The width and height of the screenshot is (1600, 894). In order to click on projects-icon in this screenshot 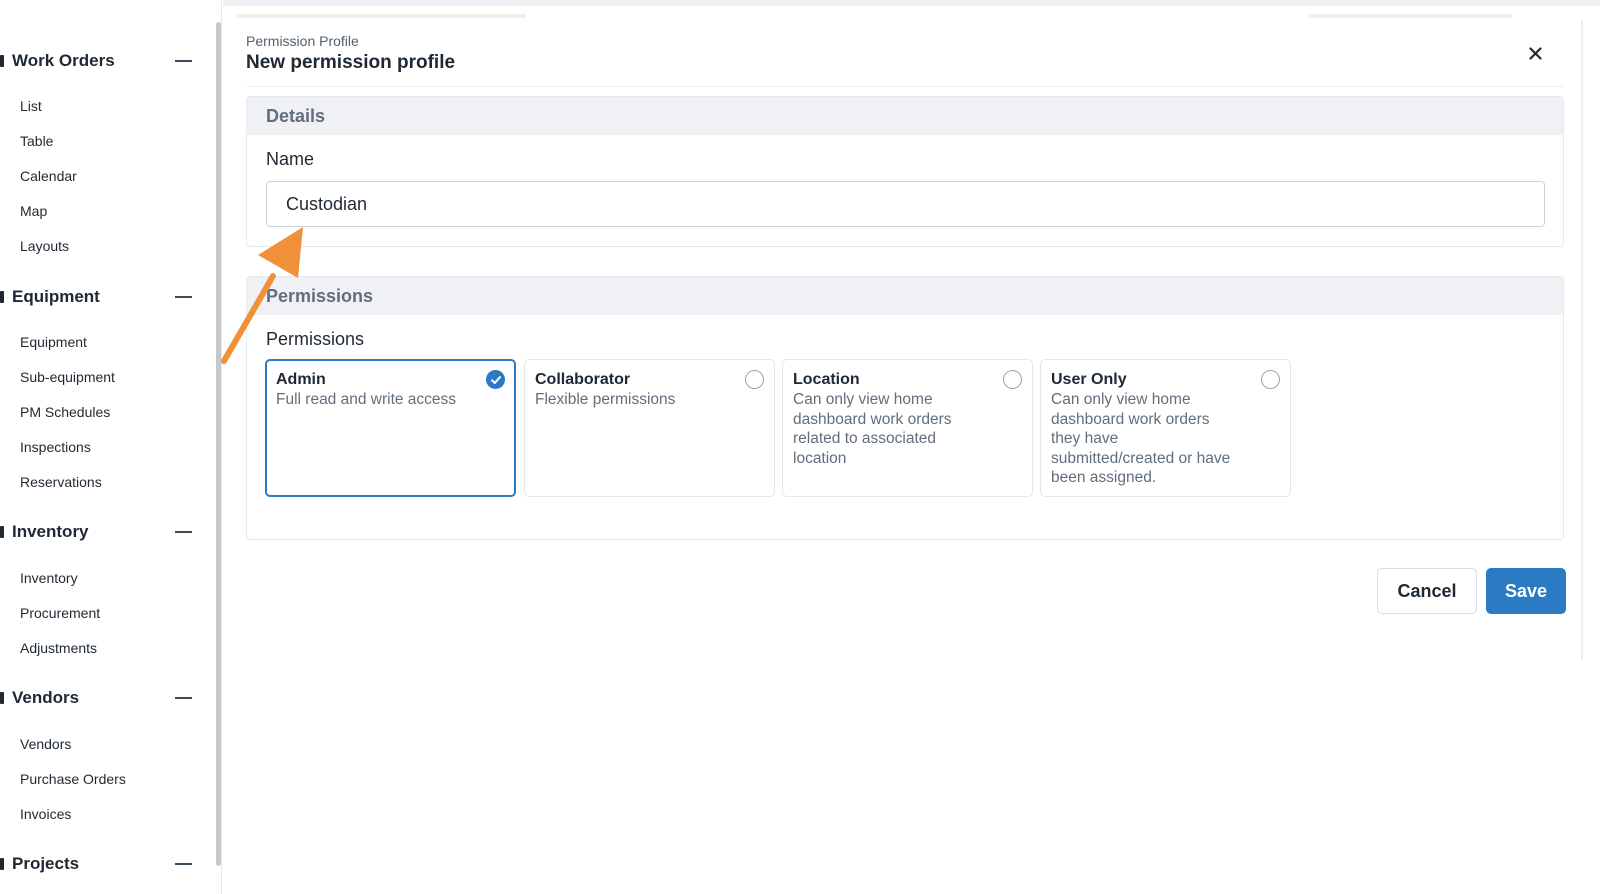, I will do `click(2, 864)`.